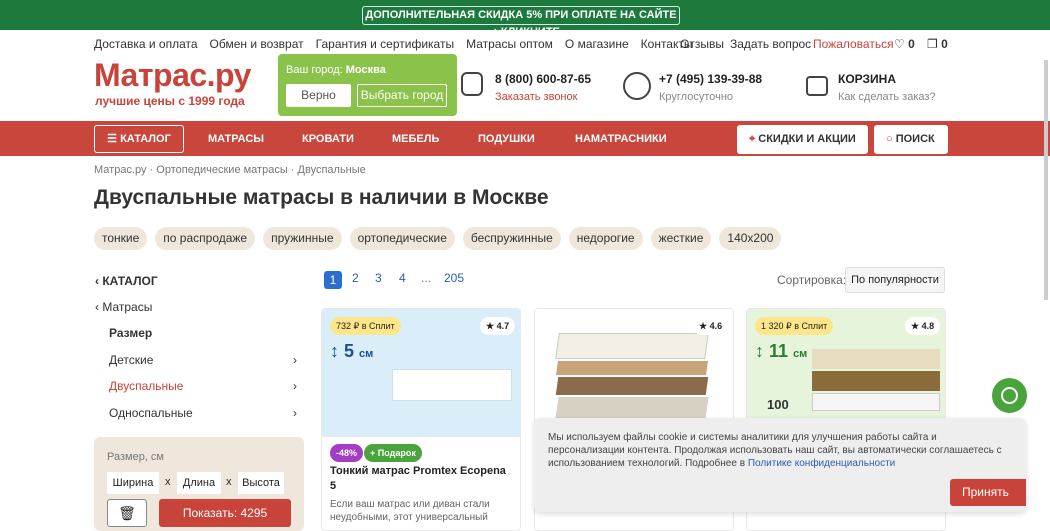 The image size is (1050, 531). I want to click on sidebar-size: Размер, so click(131, 333).